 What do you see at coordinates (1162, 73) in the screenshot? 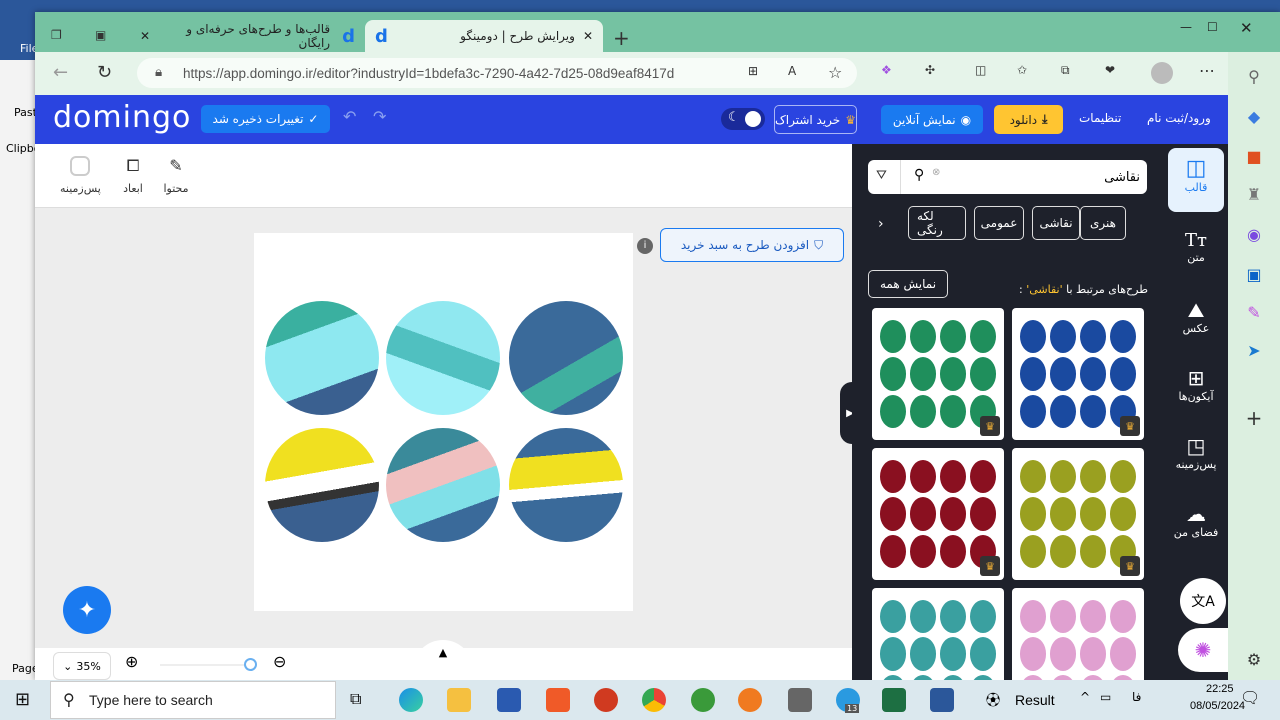
I see `profile-avatar` at bounding box center [1162, 73].